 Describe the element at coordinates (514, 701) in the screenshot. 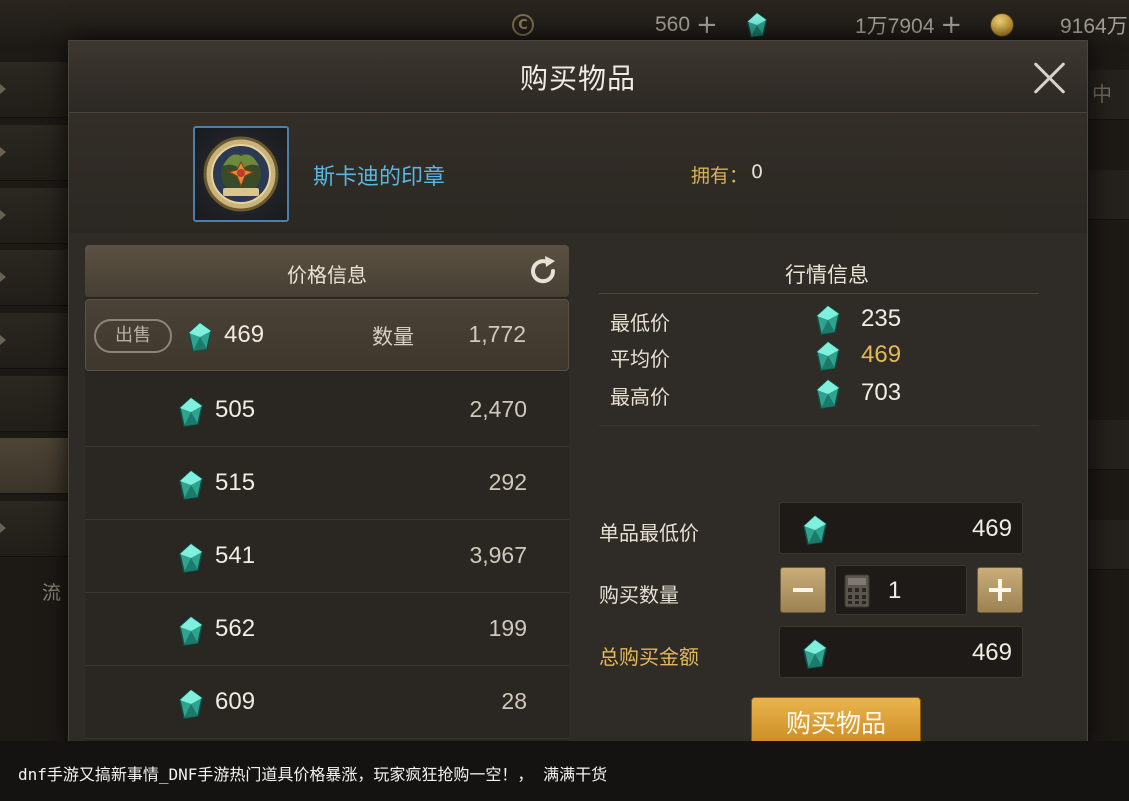

I see `row-qty: 28` at that location.